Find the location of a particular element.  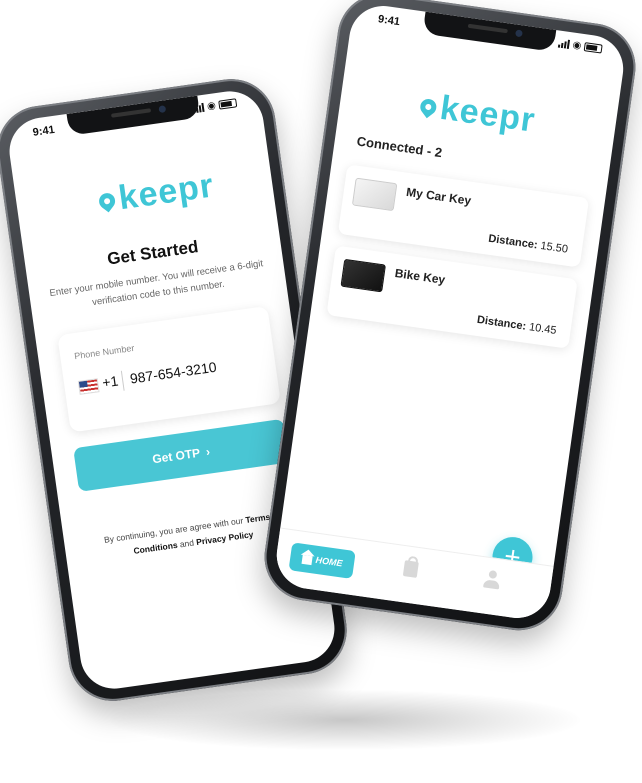

get-otp-button: Get OTP › is located at coordinates (181, 455).